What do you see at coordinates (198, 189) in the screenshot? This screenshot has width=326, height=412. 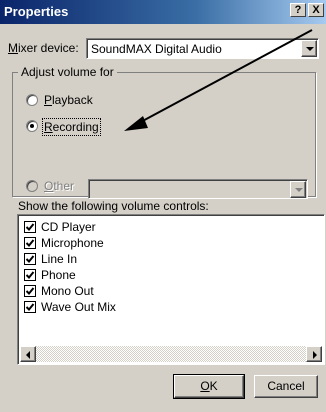 I see `other-device-select` at bounding box center [198, 189].